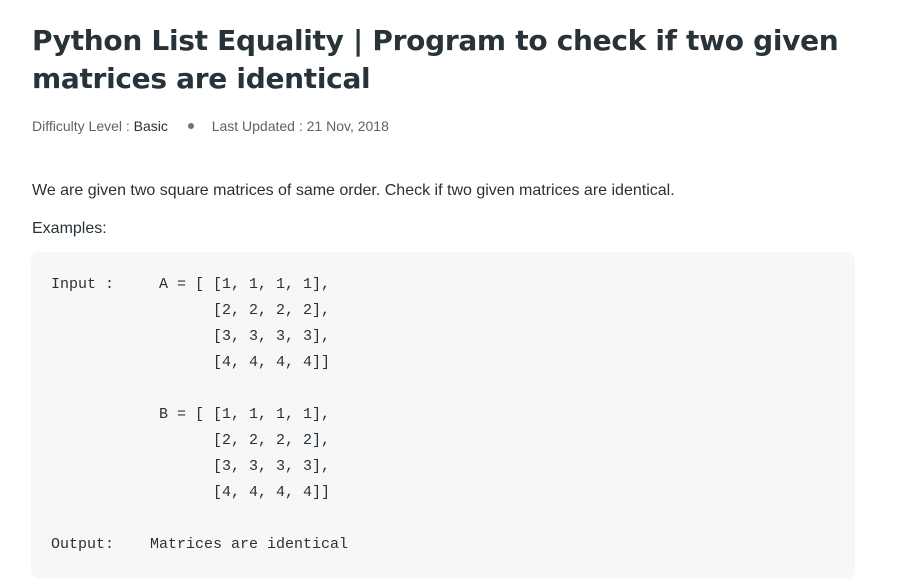 The width and height of the screenshot is (915, 588). I want to click on examples-label: Examples:, so click(69, 228).